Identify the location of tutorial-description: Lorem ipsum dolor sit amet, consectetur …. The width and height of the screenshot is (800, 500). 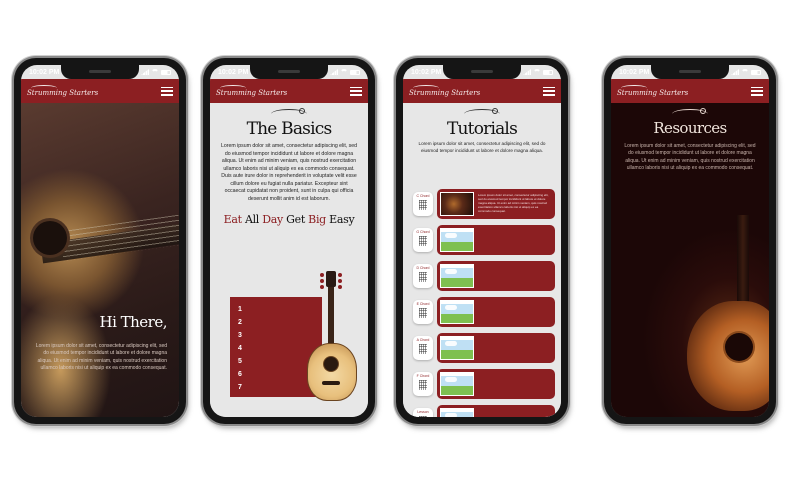
(513, 203).